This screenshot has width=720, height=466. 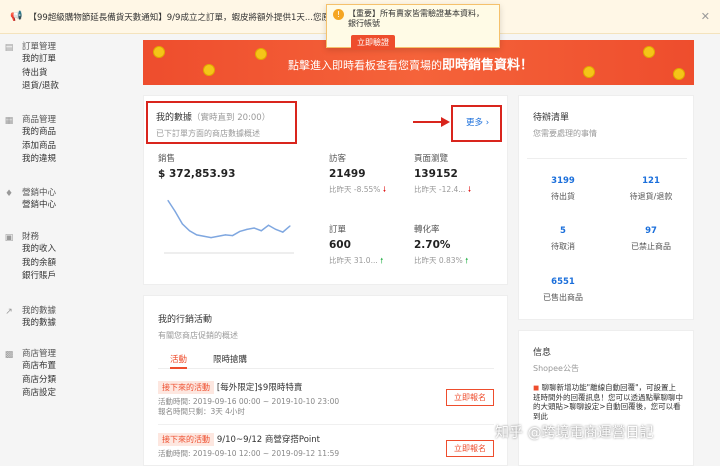 What do you see at coordinates (651, 189) in the screenshot?
I see `todo-returns: 121 待退貨/退款` at bounding box center [651, 189].